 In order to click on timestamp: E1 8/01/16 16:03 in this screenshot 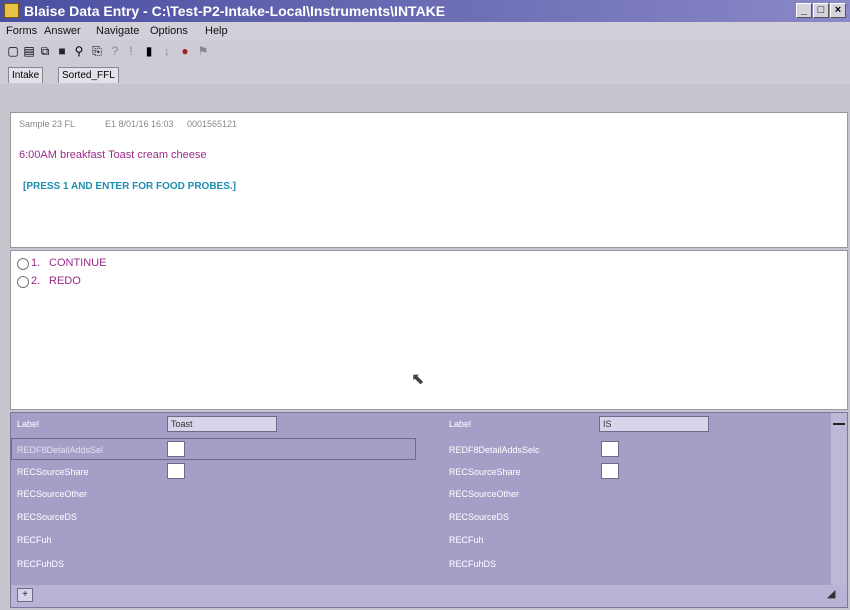, I will do `click(139, 124)`.